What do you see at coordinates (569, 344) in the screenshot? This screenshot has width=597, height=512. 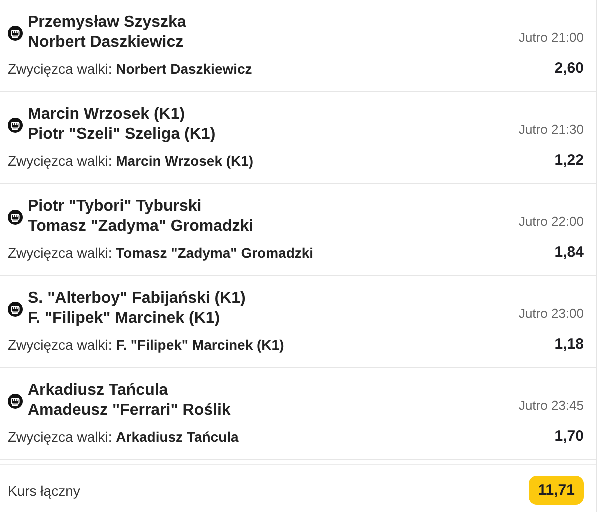 I see `odds-value: 1,18` at bounding box center [569, 344].